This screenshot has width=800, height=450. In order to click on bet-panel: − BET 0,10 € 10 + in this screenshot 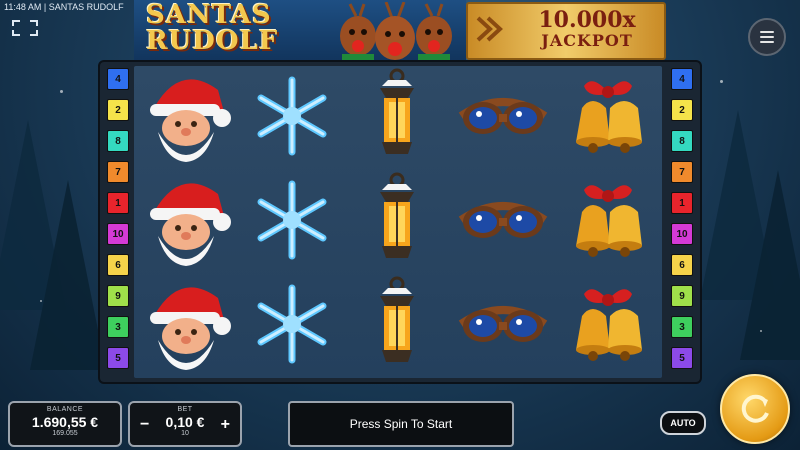, I will do `click(185, 424)`.